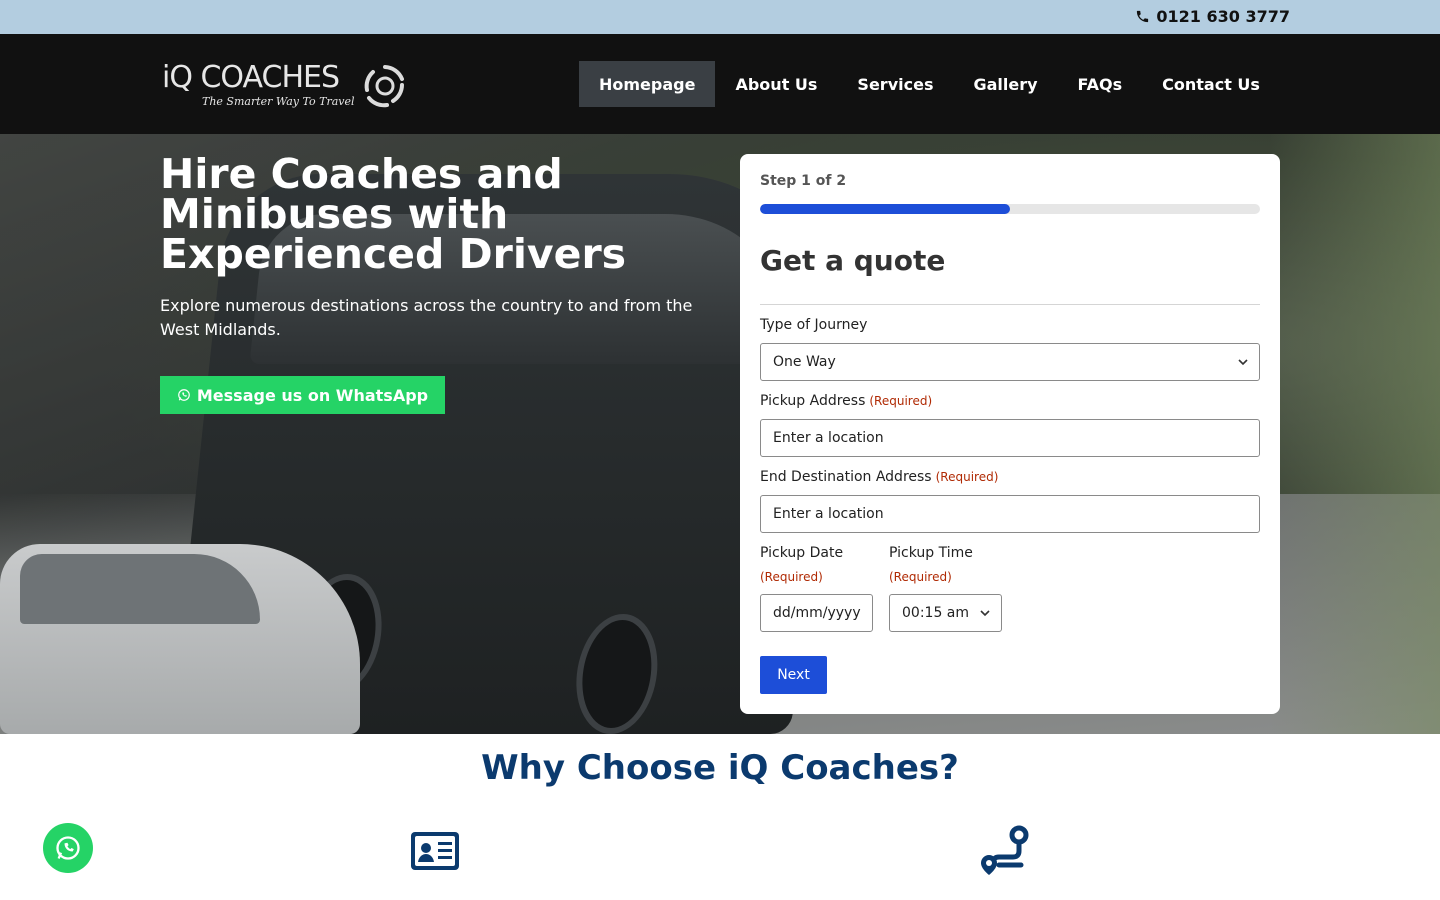  What do you see at coordinates (1005, 850) in the screenshot?
I see `route-icon` at bounding box center [1005, 850].